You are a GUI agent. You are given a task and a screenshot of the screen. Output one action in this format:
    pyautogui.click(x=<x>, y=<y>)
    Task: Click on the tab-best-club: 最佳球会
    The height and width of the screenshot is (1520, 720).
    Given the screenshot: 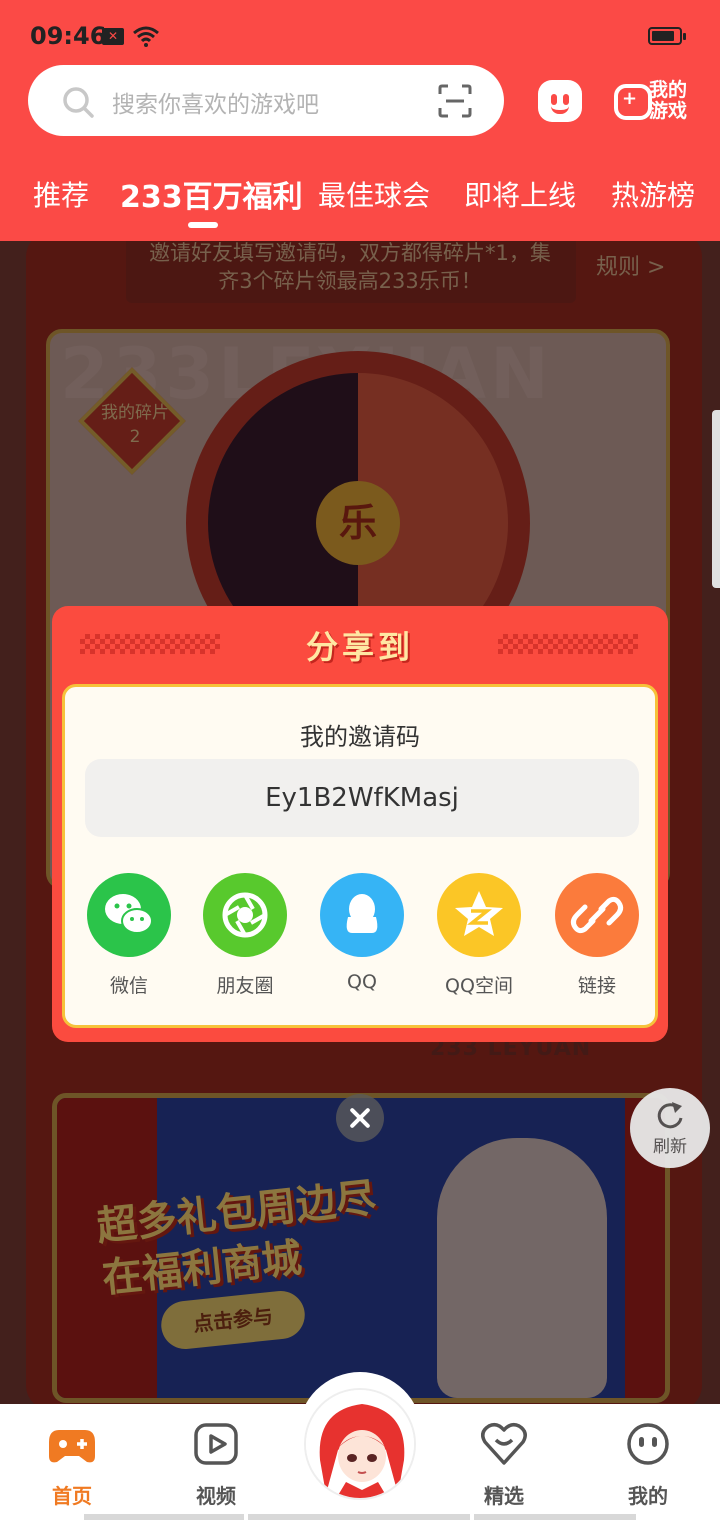 What is the action you would take?
    pyautogui.click(x=374, y=194)
    